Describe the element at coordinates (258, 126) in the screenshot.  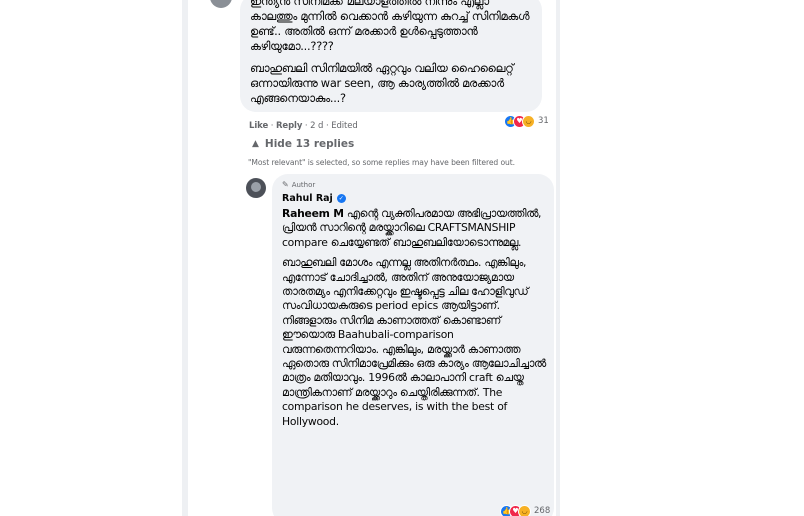
I see `like-link: Like` at that location.